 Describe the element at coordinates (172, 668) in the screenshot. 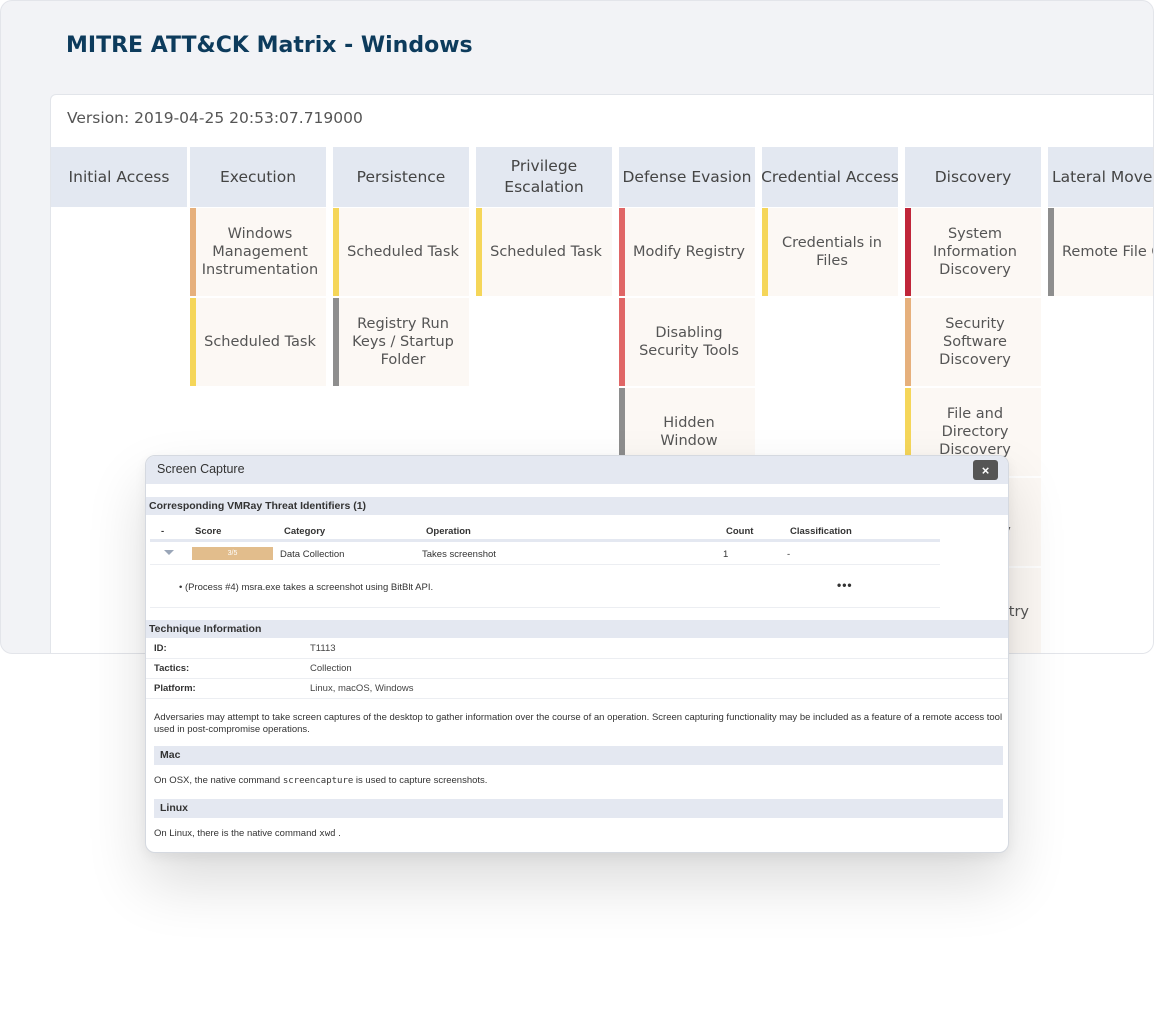

I see `info-key: Tactics:` at that location.